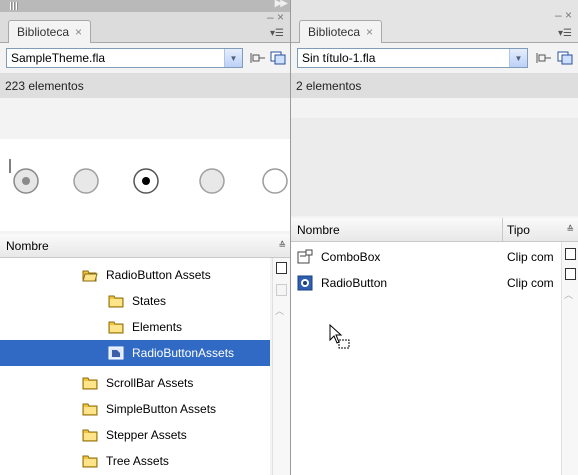  What do you see at coordinates (329, 85) in the screenshot?
I see `item-count: 2 elementos` at bounding box center [329, 85].